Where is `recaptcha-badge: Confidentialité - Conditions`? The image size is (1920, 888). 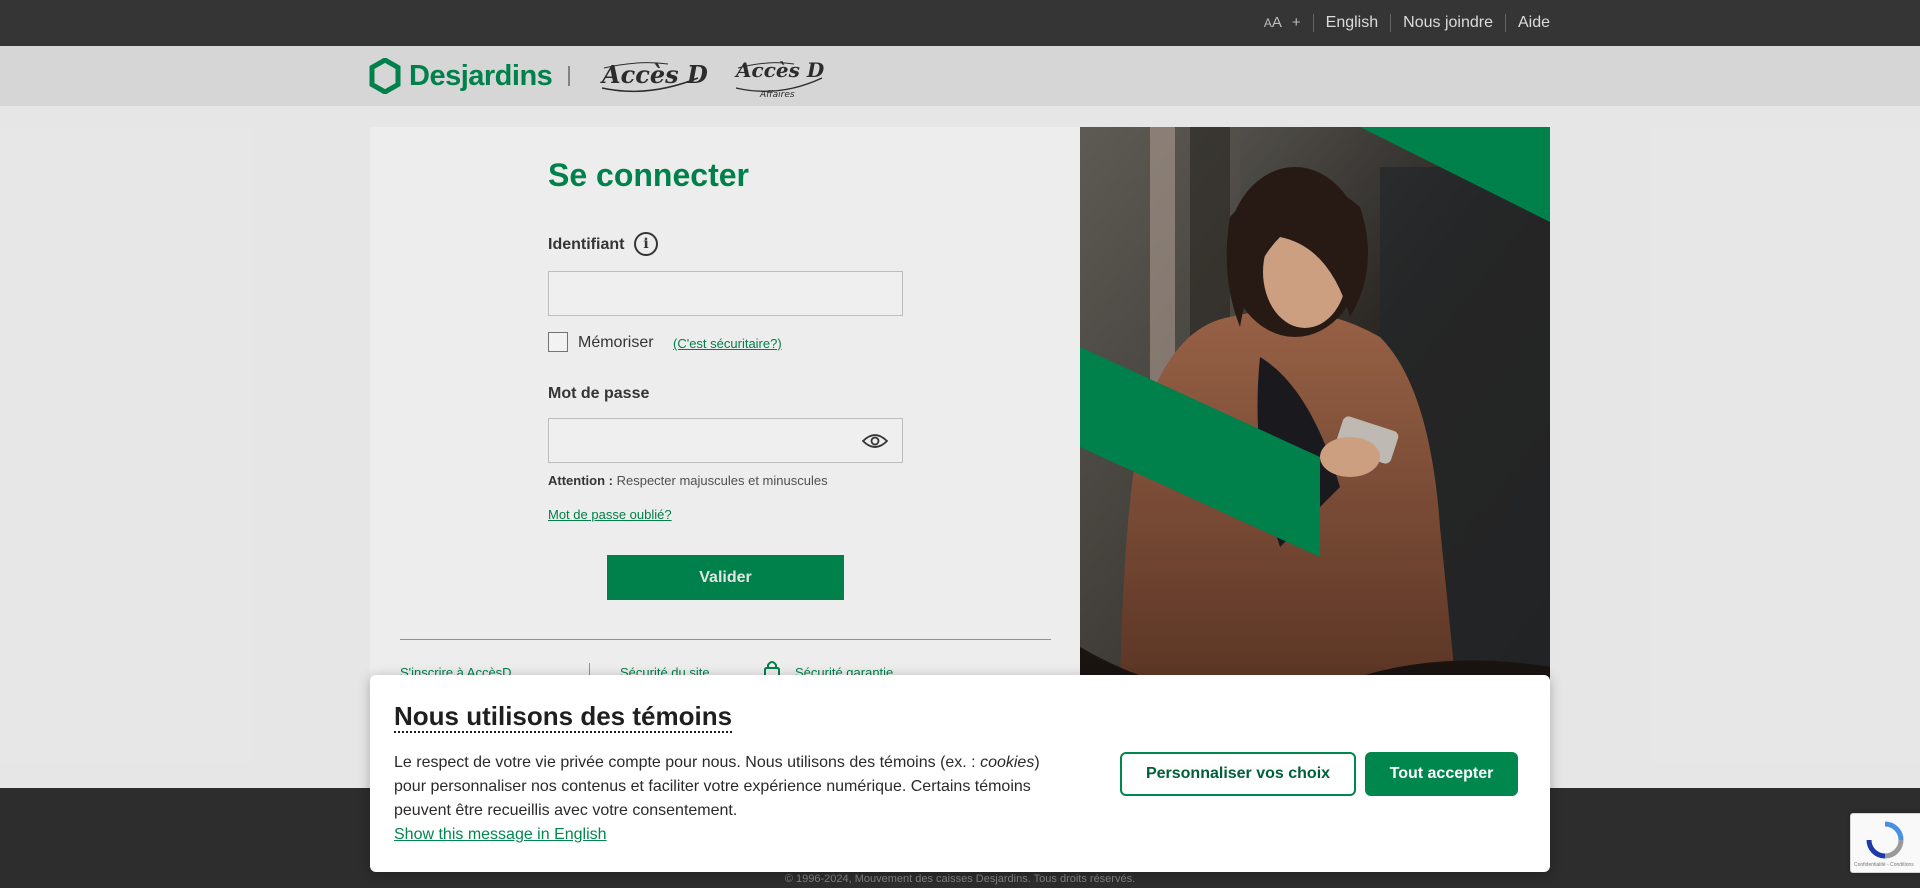
recaptcha-badge: Confidentialité - Conditions is located at coordinates (1885, 843).